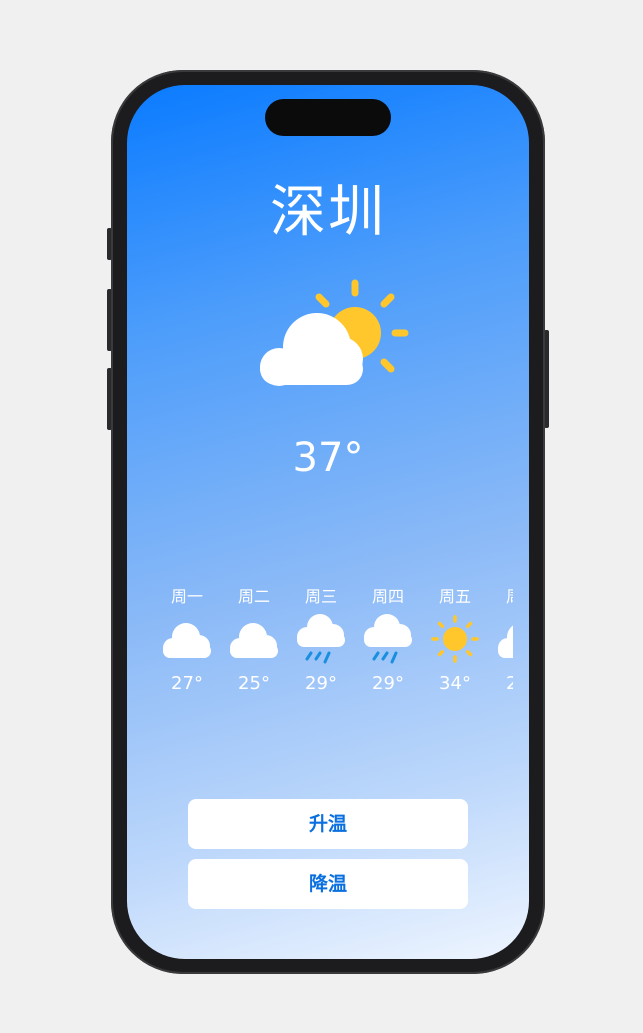 The width and height of the screenshot is (643, 1033). What do you see at coordinates (454, 596) in the screenshot?
I see `forecast-day-label: 周五` at bounding box center [454, 596].